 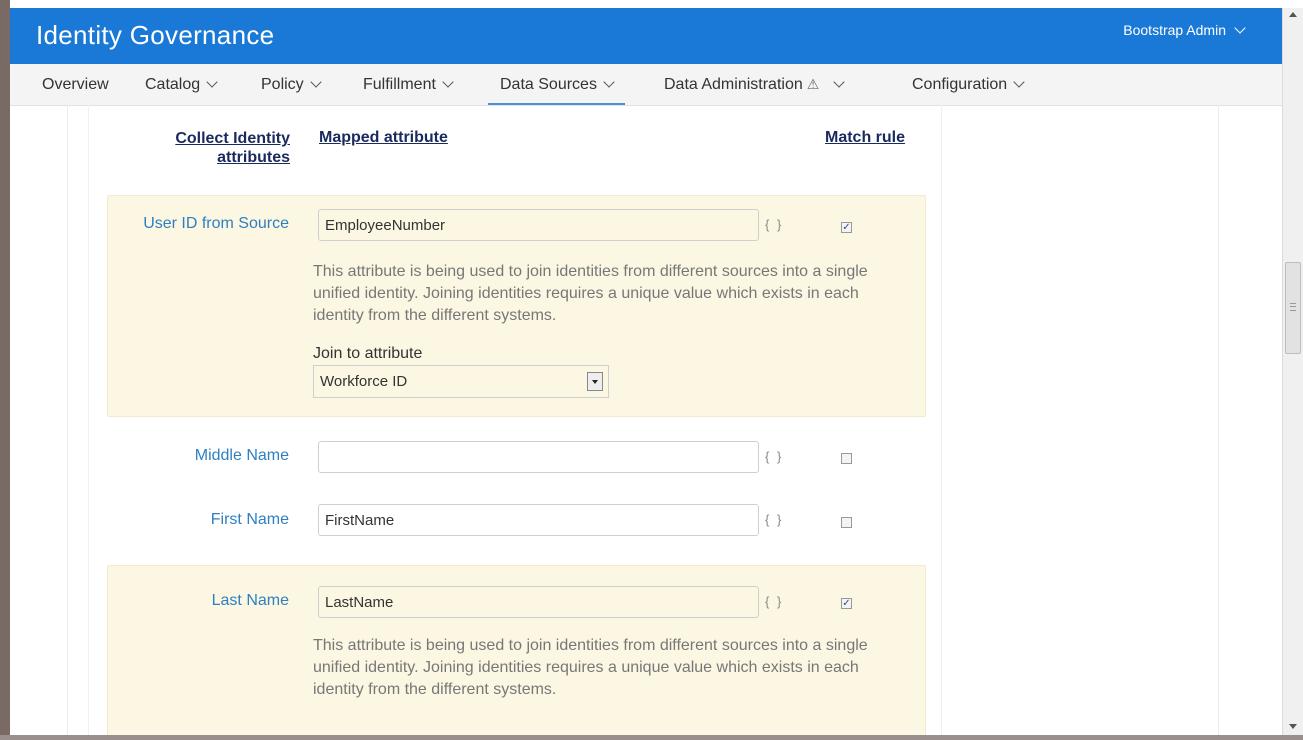 I want to click on row-label: Last Name, so click(x=250, y=600).